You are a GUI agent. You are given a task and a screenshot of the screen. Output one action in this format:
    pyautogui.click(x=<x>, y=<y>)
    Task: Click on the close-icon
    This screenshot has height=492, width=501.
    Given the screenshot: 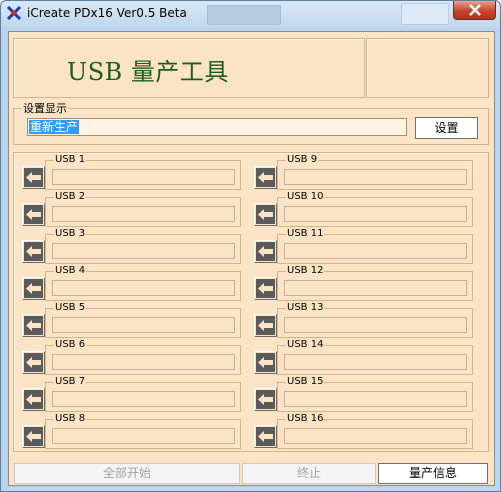 What is the action you would take?
    pyautogui.click(x=475, y=10)
    